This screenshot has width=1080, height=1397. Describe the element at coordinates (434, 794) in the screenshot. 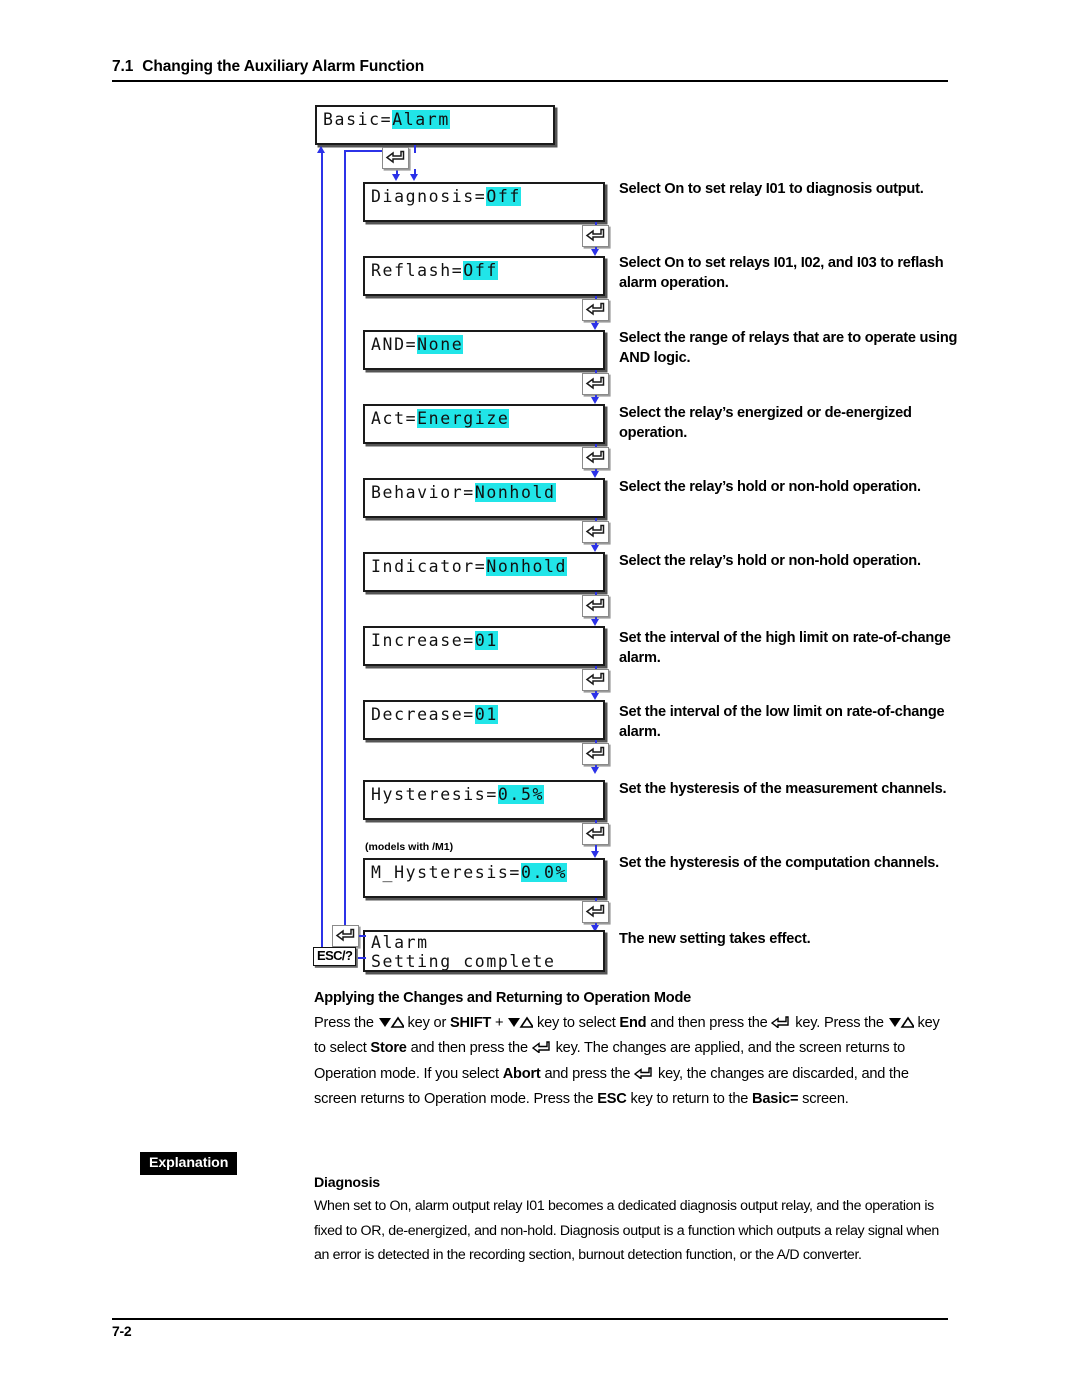

I see `lcd-label-8: Hysteresis=` at that location.